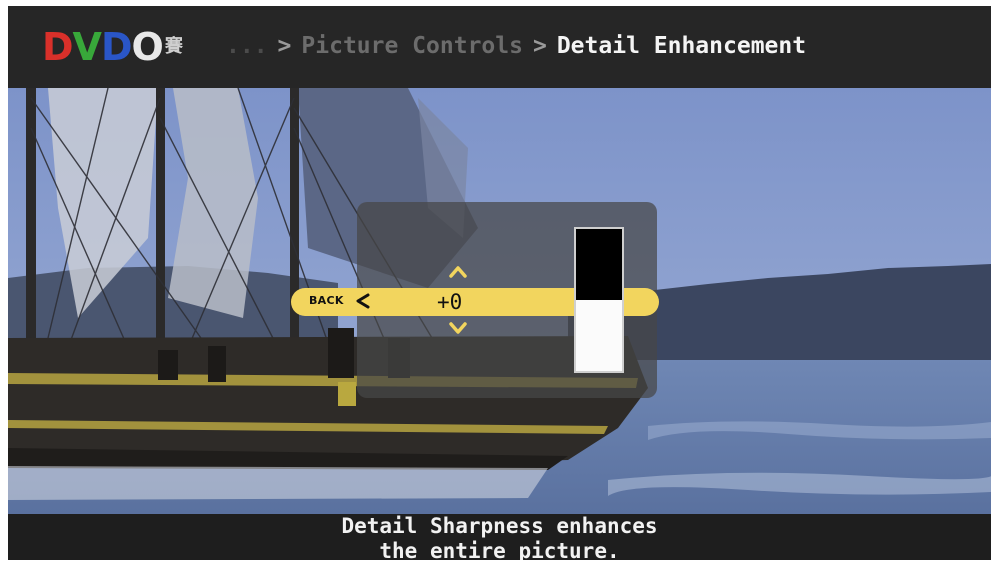 Image resolution: width=991 pixels, height=564 pixels. What do you see at coordinates (458, 328) in the screenshot?
I see `chevron-down-icon` at bounding box center [458, 328].